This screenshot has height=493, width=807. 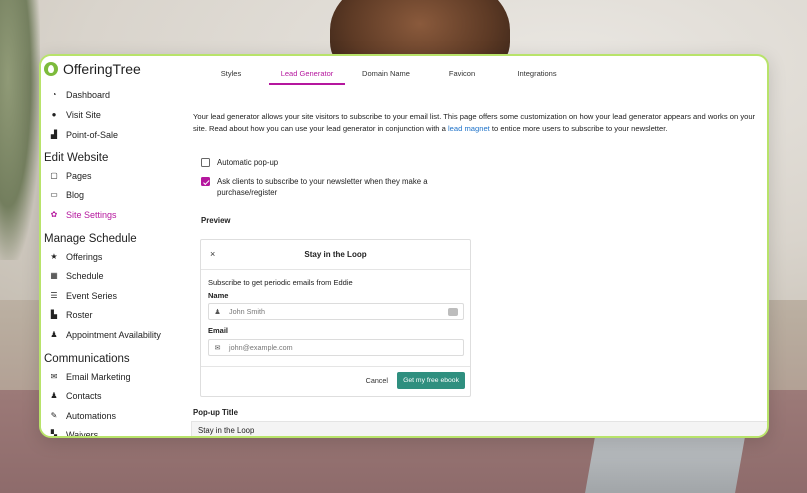 What do you see at coordinates (54, 376) in the screenshot?
I see `mail-icon: ✉` at bounding box center [54, 376].